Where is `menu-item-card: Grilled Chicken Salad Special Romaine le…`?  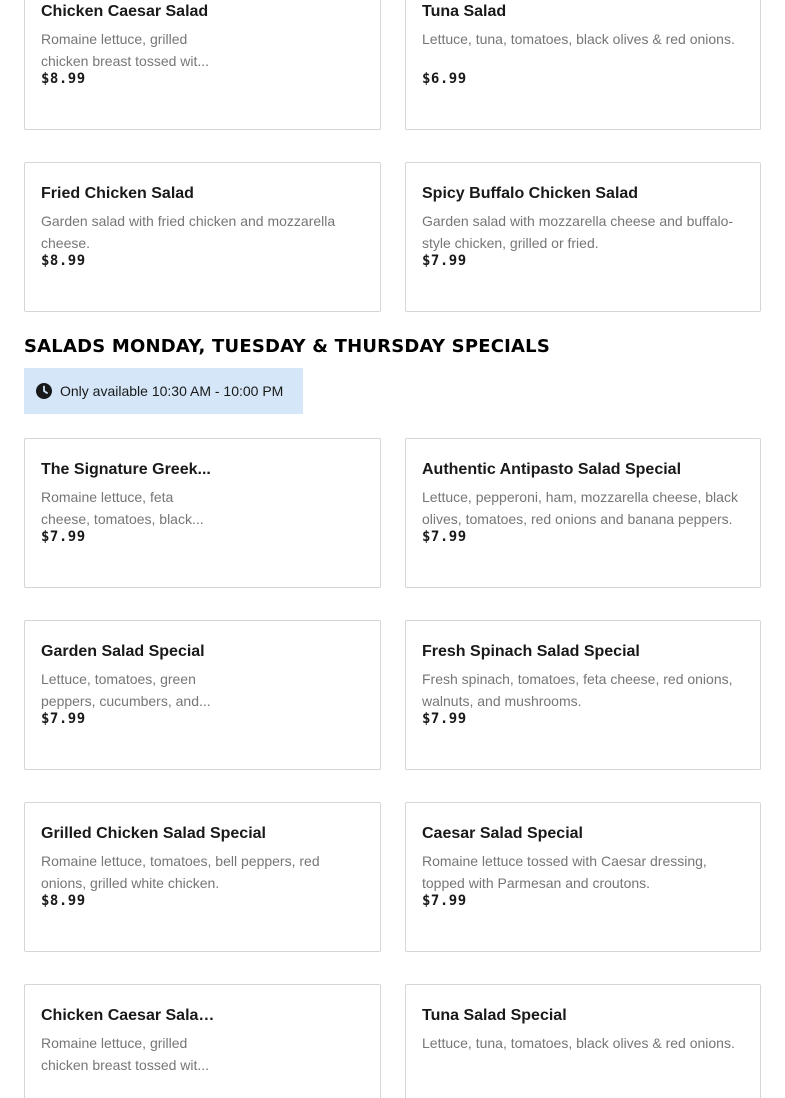 menu-item-card: Grilled Chicken Salad Special Romaine le… is located at coordinates (202, 877).